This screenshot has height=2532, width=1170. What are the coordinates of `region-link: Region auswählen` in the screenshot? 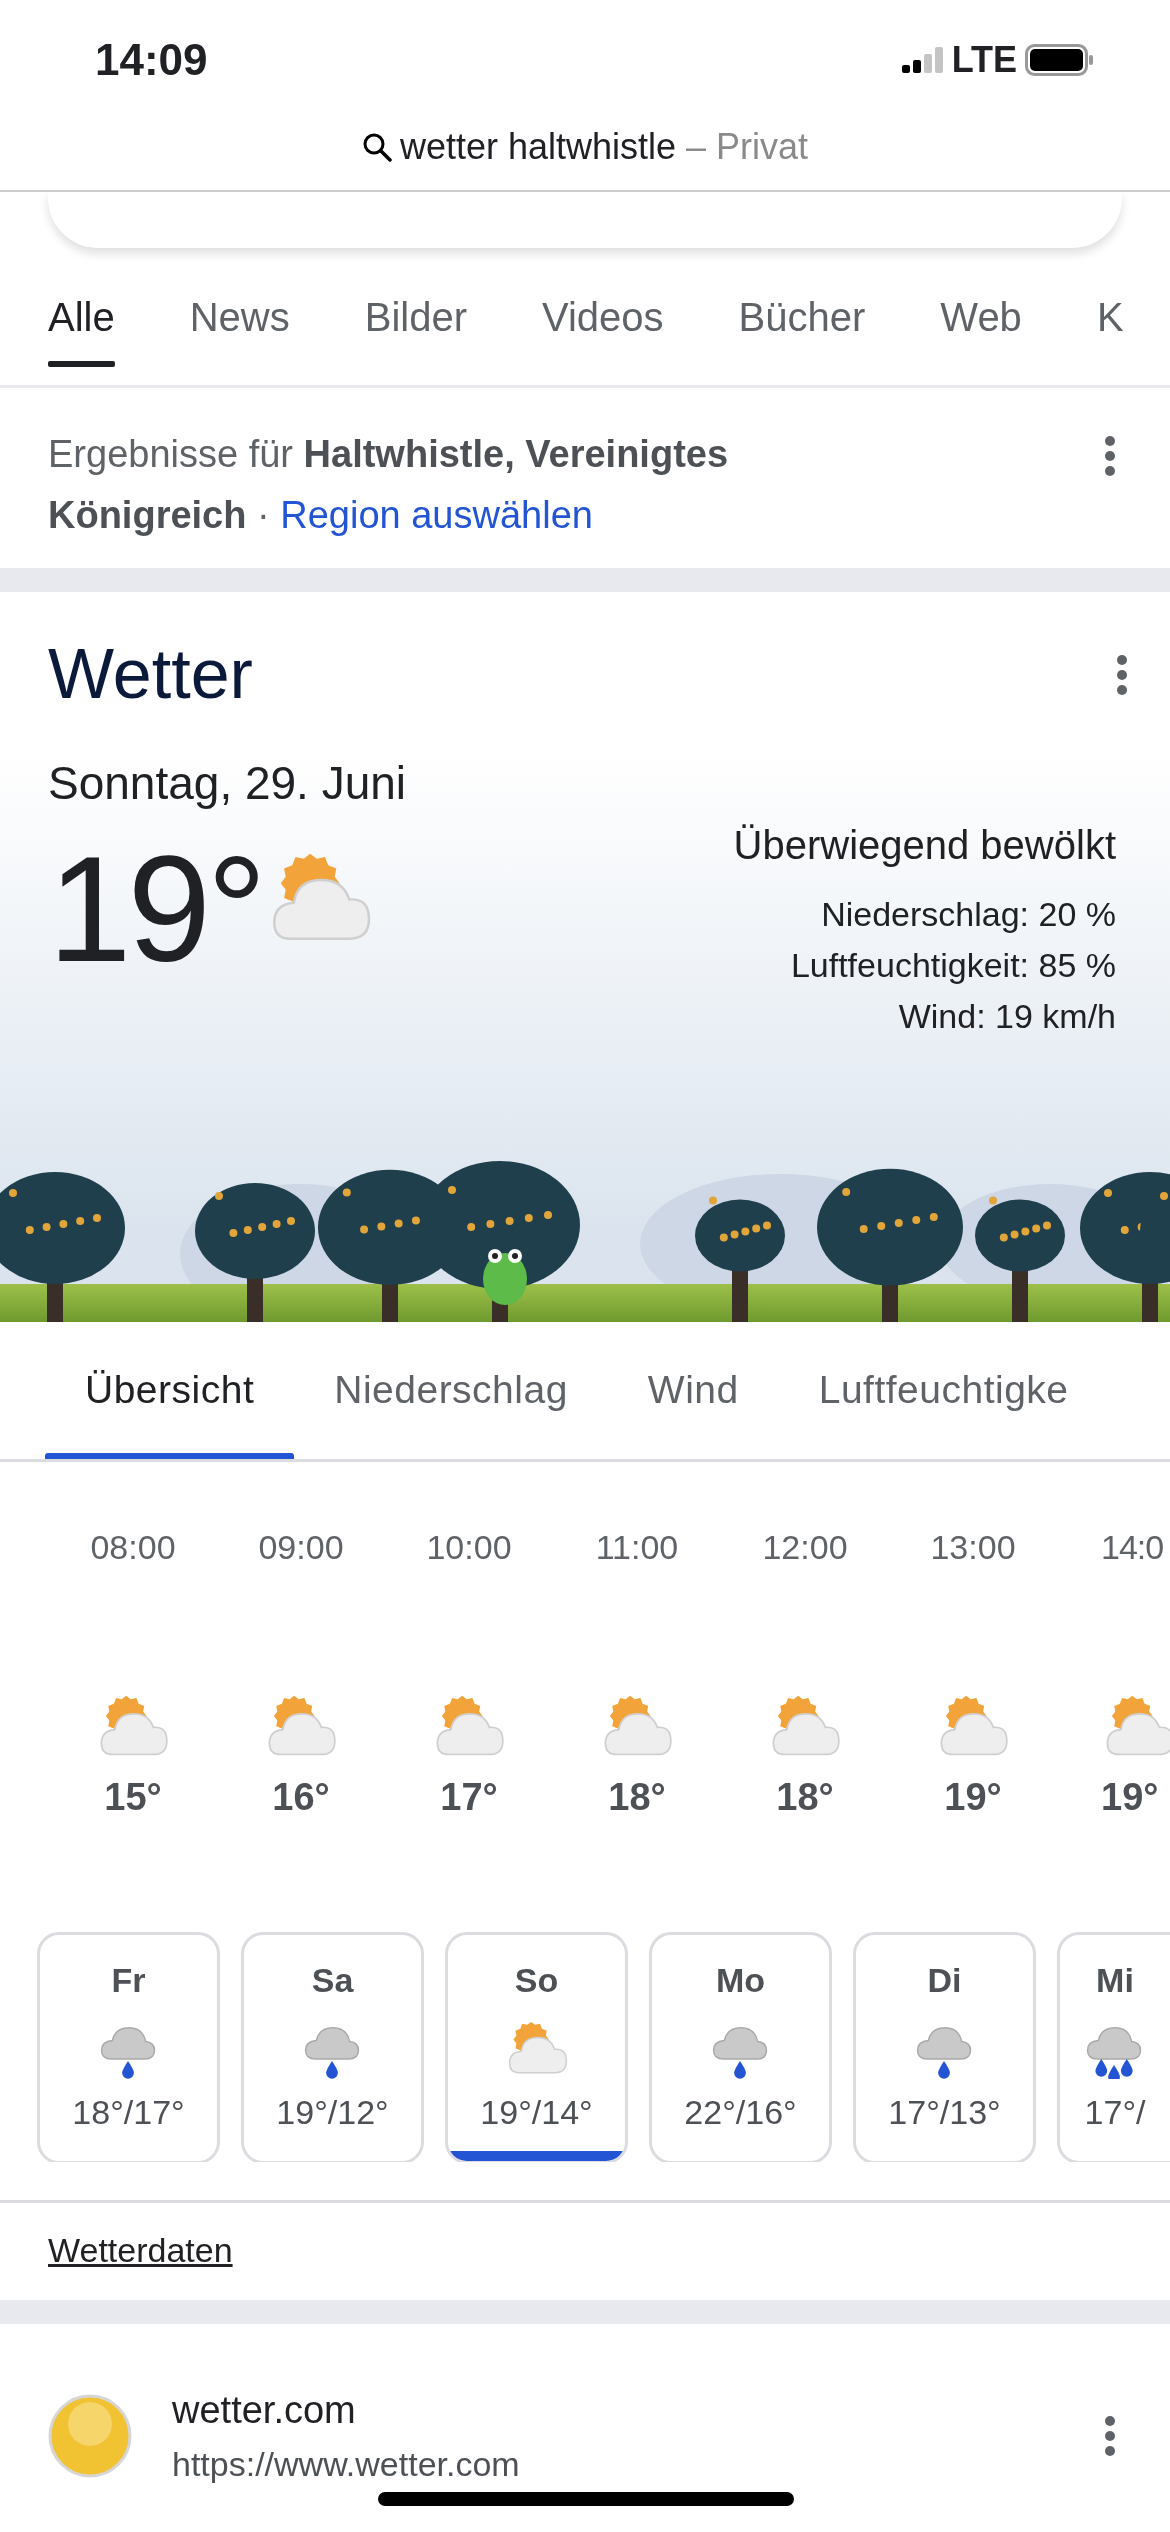 It's located at (436, 515).